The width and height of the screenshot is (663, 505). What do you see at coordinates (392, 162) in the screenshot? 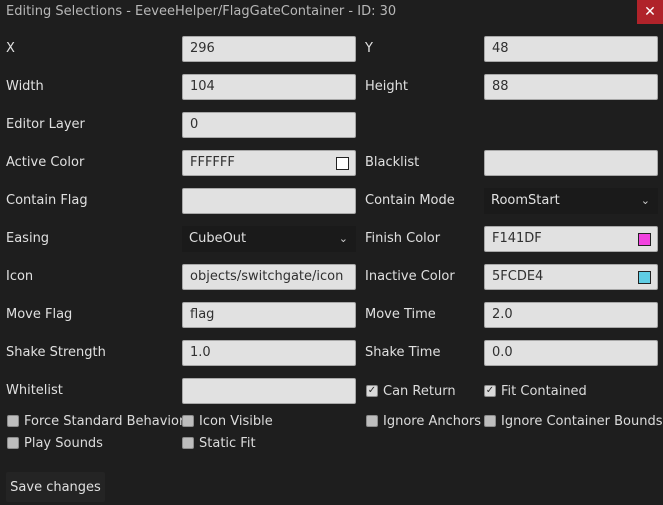
I see `blacklist-label: Blacklist` at bounding box center [392, 162].